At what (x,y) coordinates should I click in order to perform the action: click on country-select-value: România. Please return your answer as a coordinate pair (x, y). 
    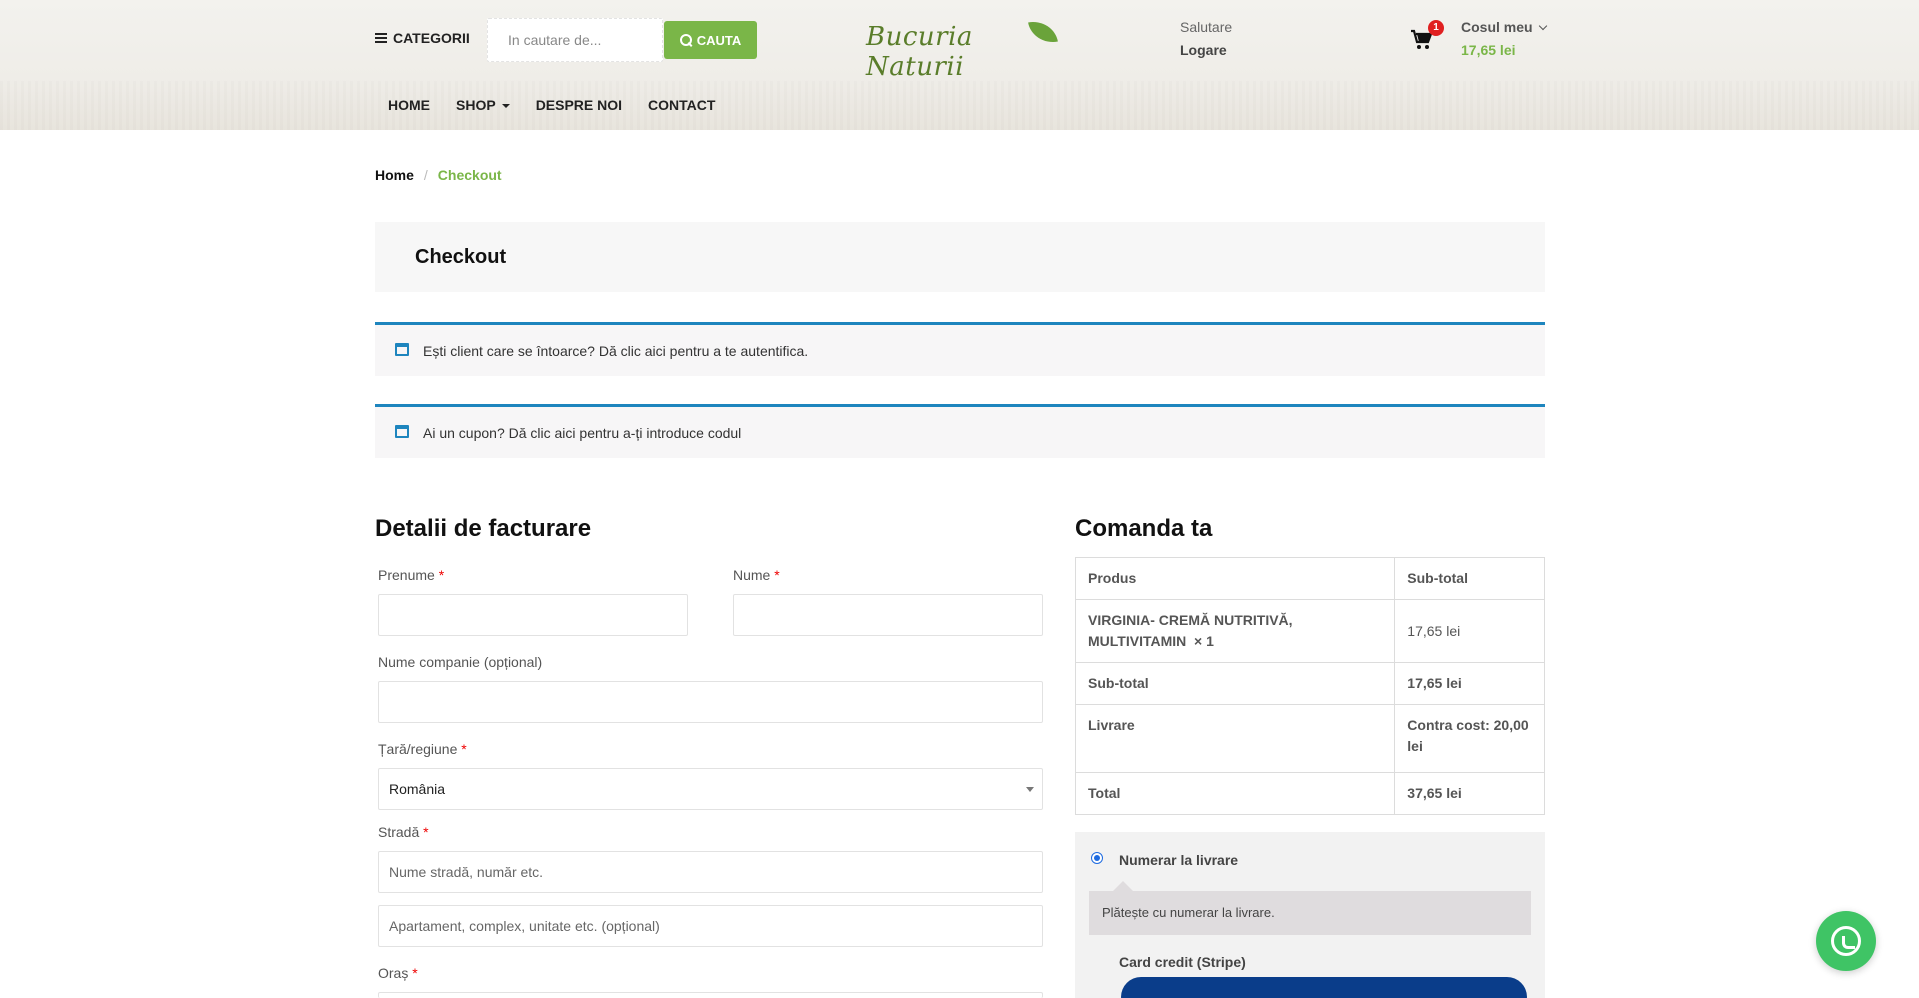
    Looking at the image, I should click on (417, 789).